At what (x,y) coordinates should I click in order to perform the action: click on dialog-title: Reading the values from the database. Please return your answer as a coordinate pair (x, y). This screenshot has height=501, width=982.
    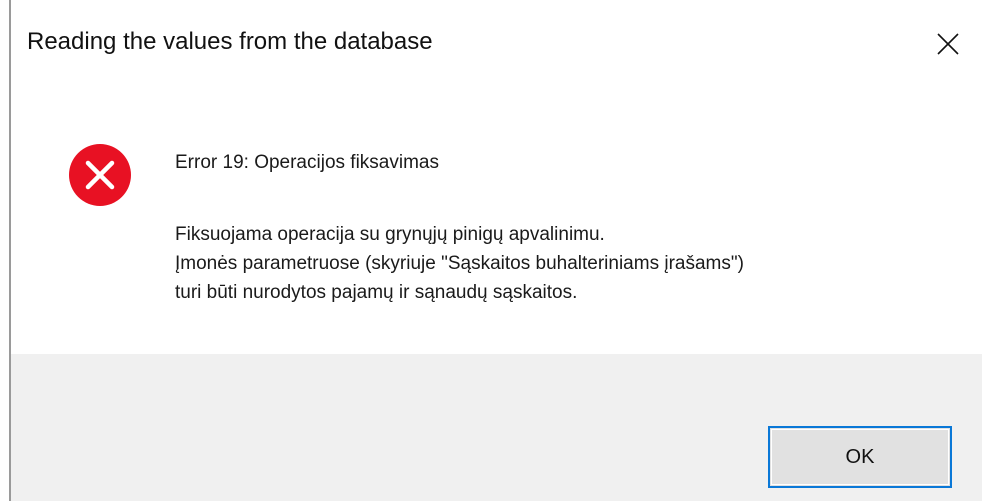
    Looking at the image, I should click on (230, 41).